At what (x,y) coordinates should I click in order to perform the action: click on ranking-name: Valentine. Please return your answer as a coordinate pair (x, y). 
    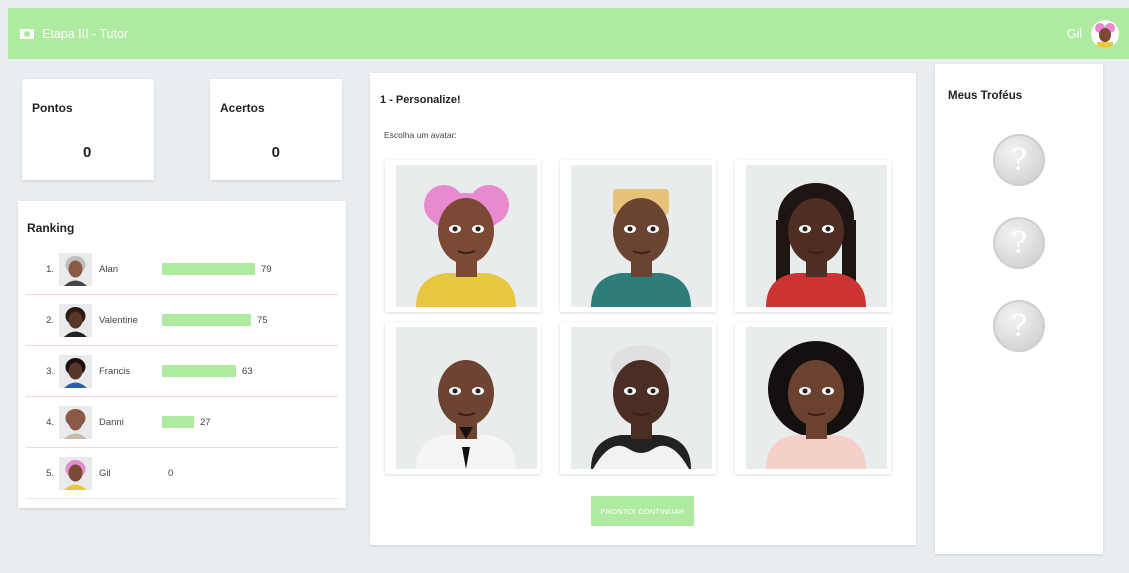
    Looking at the image, I should click on (118, 320).